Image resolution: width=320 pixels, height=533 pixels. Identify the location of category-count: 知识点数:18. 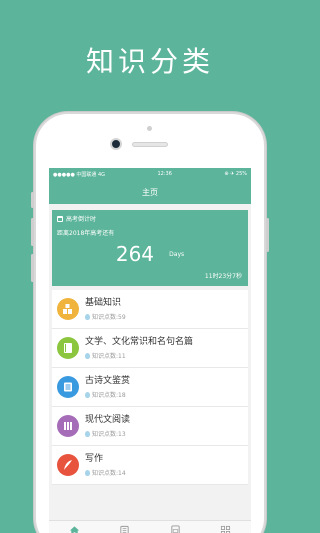
(107, 394).